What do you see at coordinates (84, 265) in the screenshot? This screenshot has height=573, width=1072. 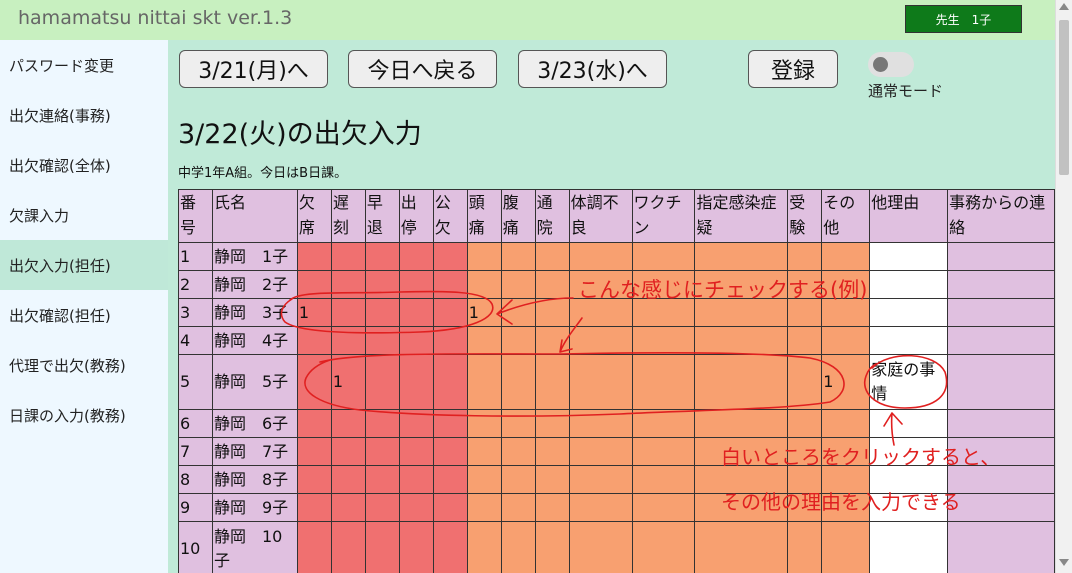 I see `sidebar-item-attendance-input-homeroom: 出欠入力(担任)` at bounding box center [84, 265].